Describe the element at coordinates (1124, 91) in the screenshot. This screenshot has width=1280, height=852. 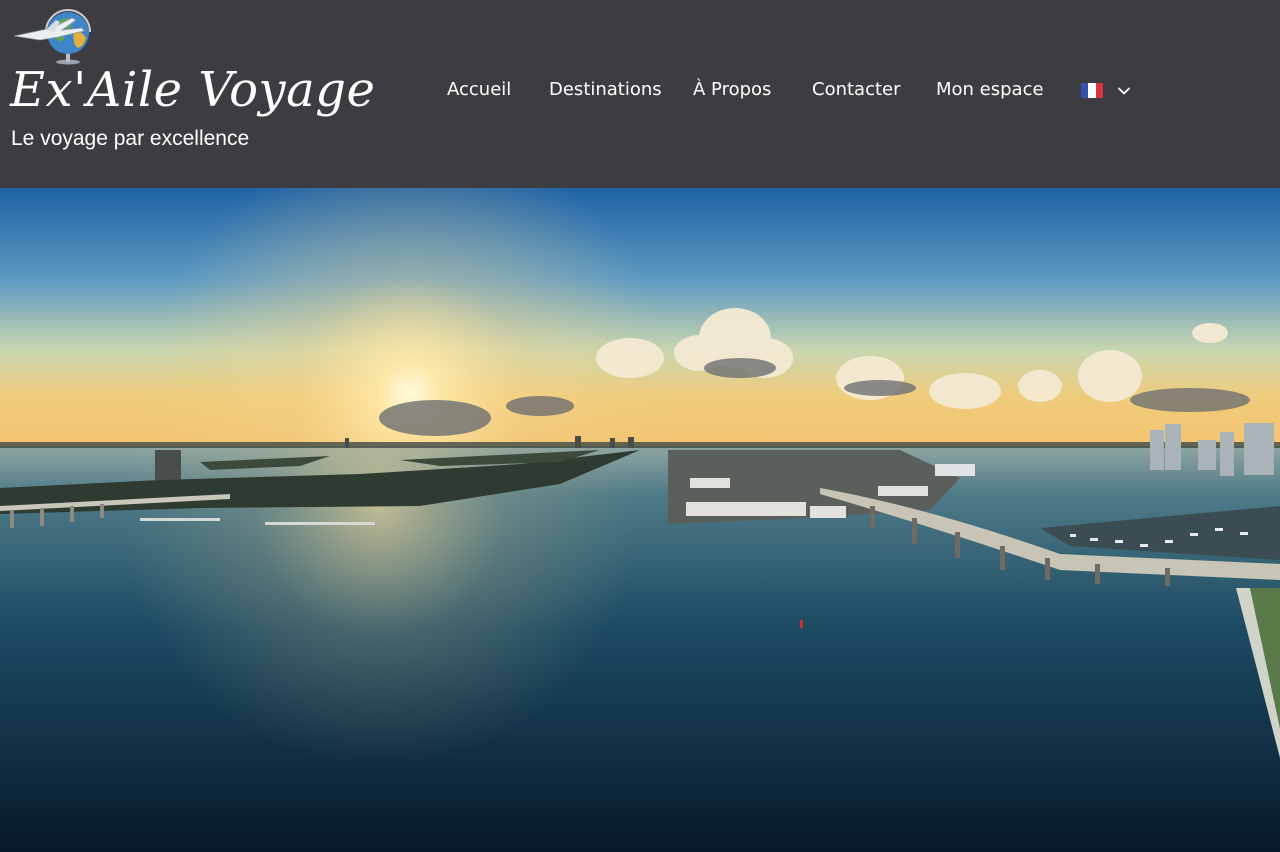
I see `chevron-down-icon` at that location.